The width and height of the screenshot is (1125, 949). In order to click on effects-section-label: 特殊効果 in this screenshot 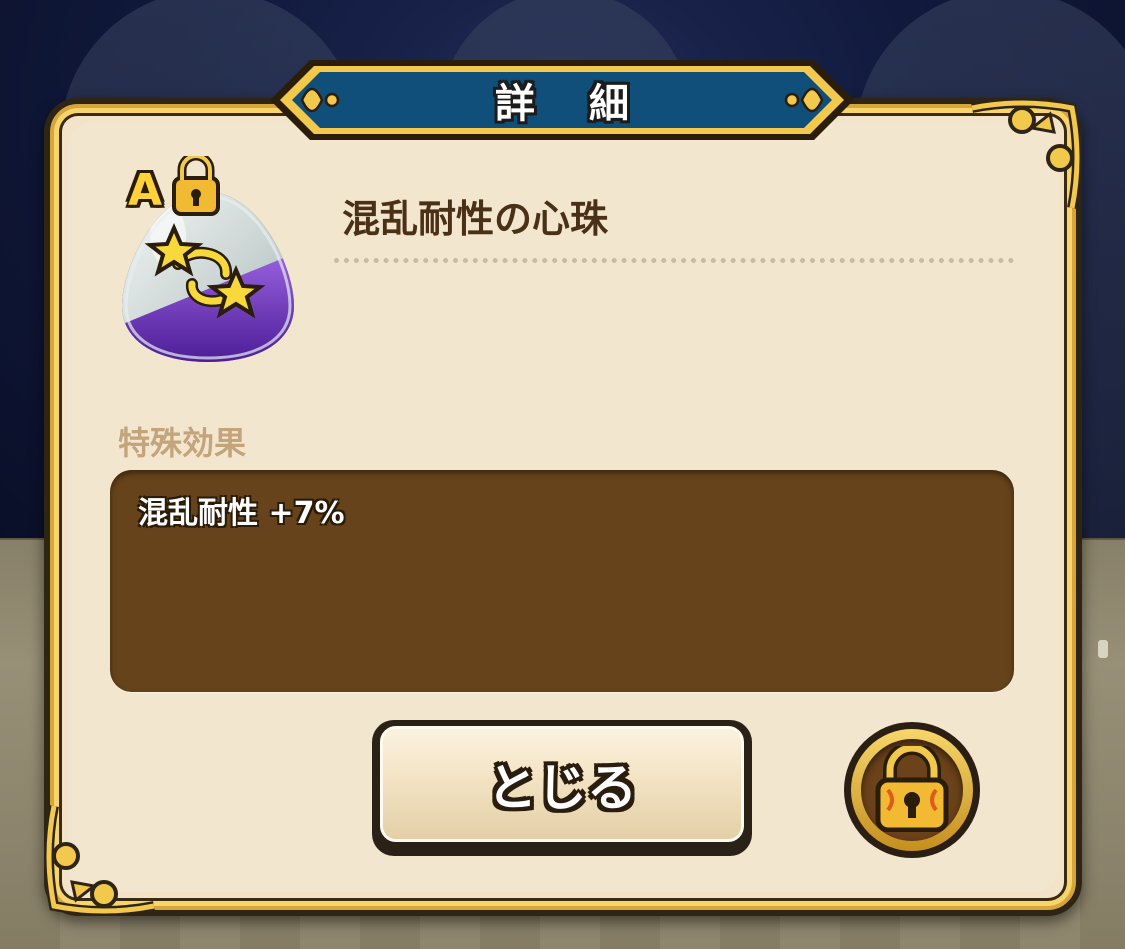, I will do `click(182, 443)`.